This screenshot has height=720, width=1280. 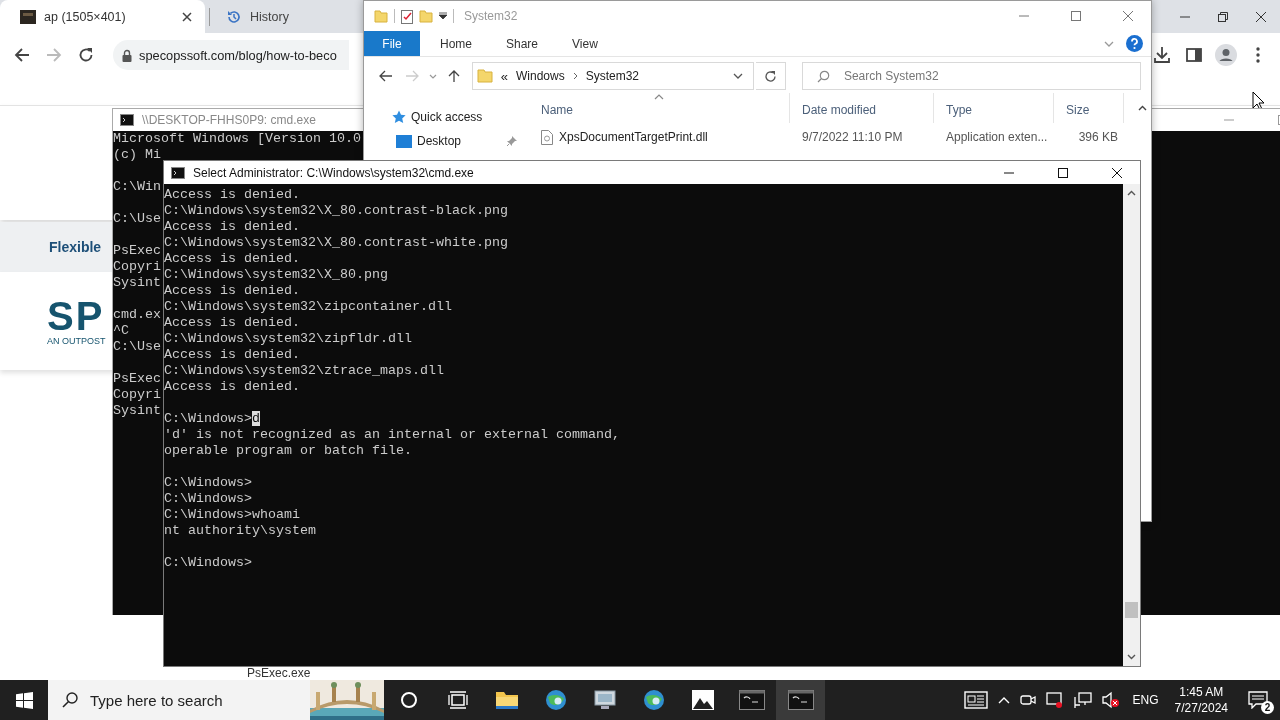 I want to click on console-line: 'd' is not recognized as an internal or external command,, so click(x=392, y=434).